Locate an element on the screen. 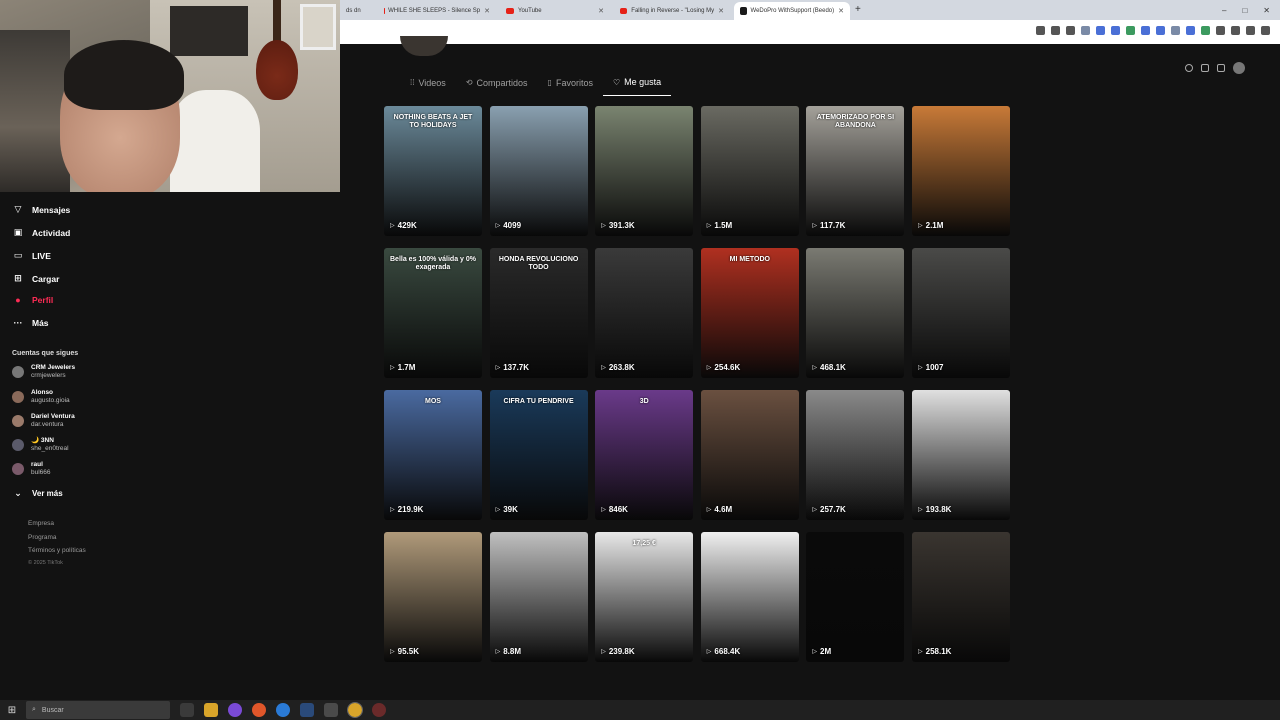  video-thumbnail: ▷ 1007 is located at coordinates (961, 313).